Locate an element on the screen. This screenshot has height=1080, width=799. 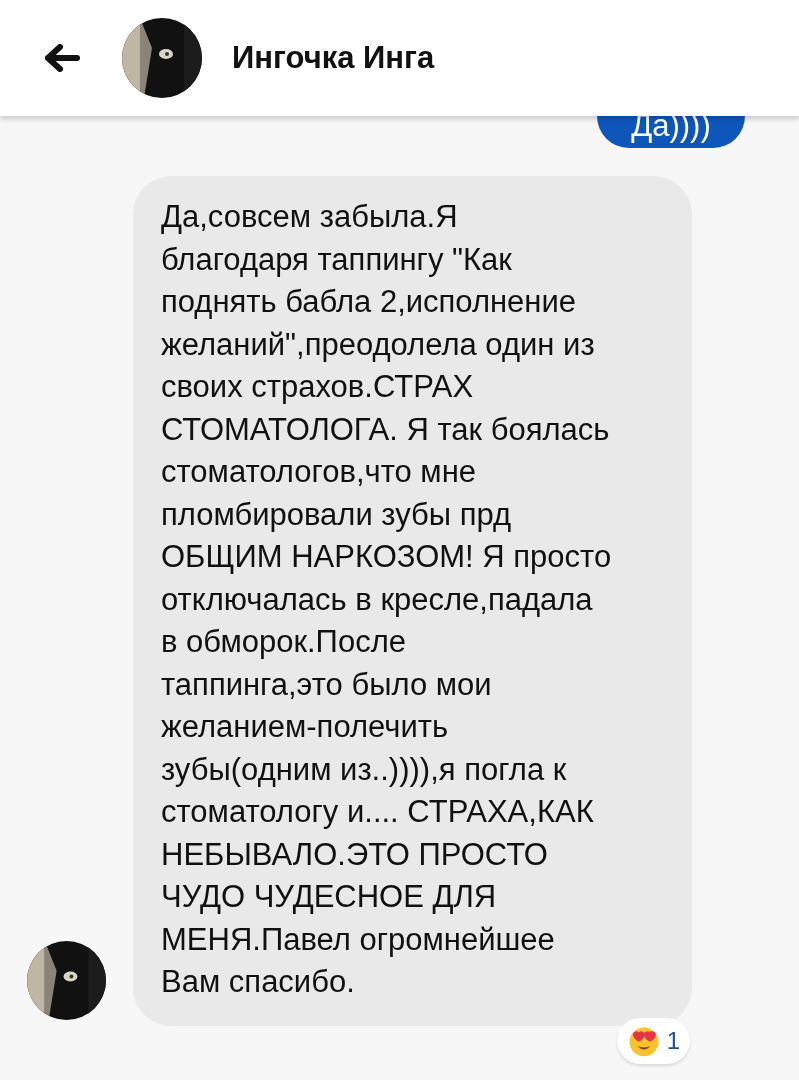
reaction-badge: 1 is located at coordinates (653, 1040).